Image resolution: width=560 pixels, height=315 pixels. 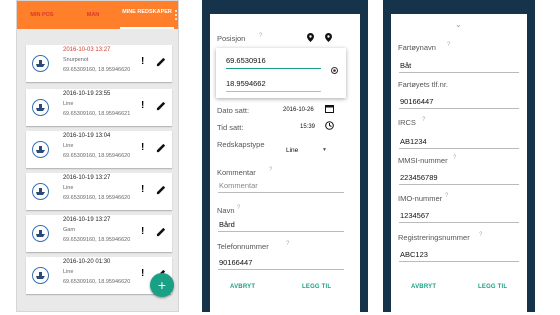 What do you see at coordinates (69, 230) in the screenshot?
I see `card-gear-type: Garn` at bounding box center [69, 230].